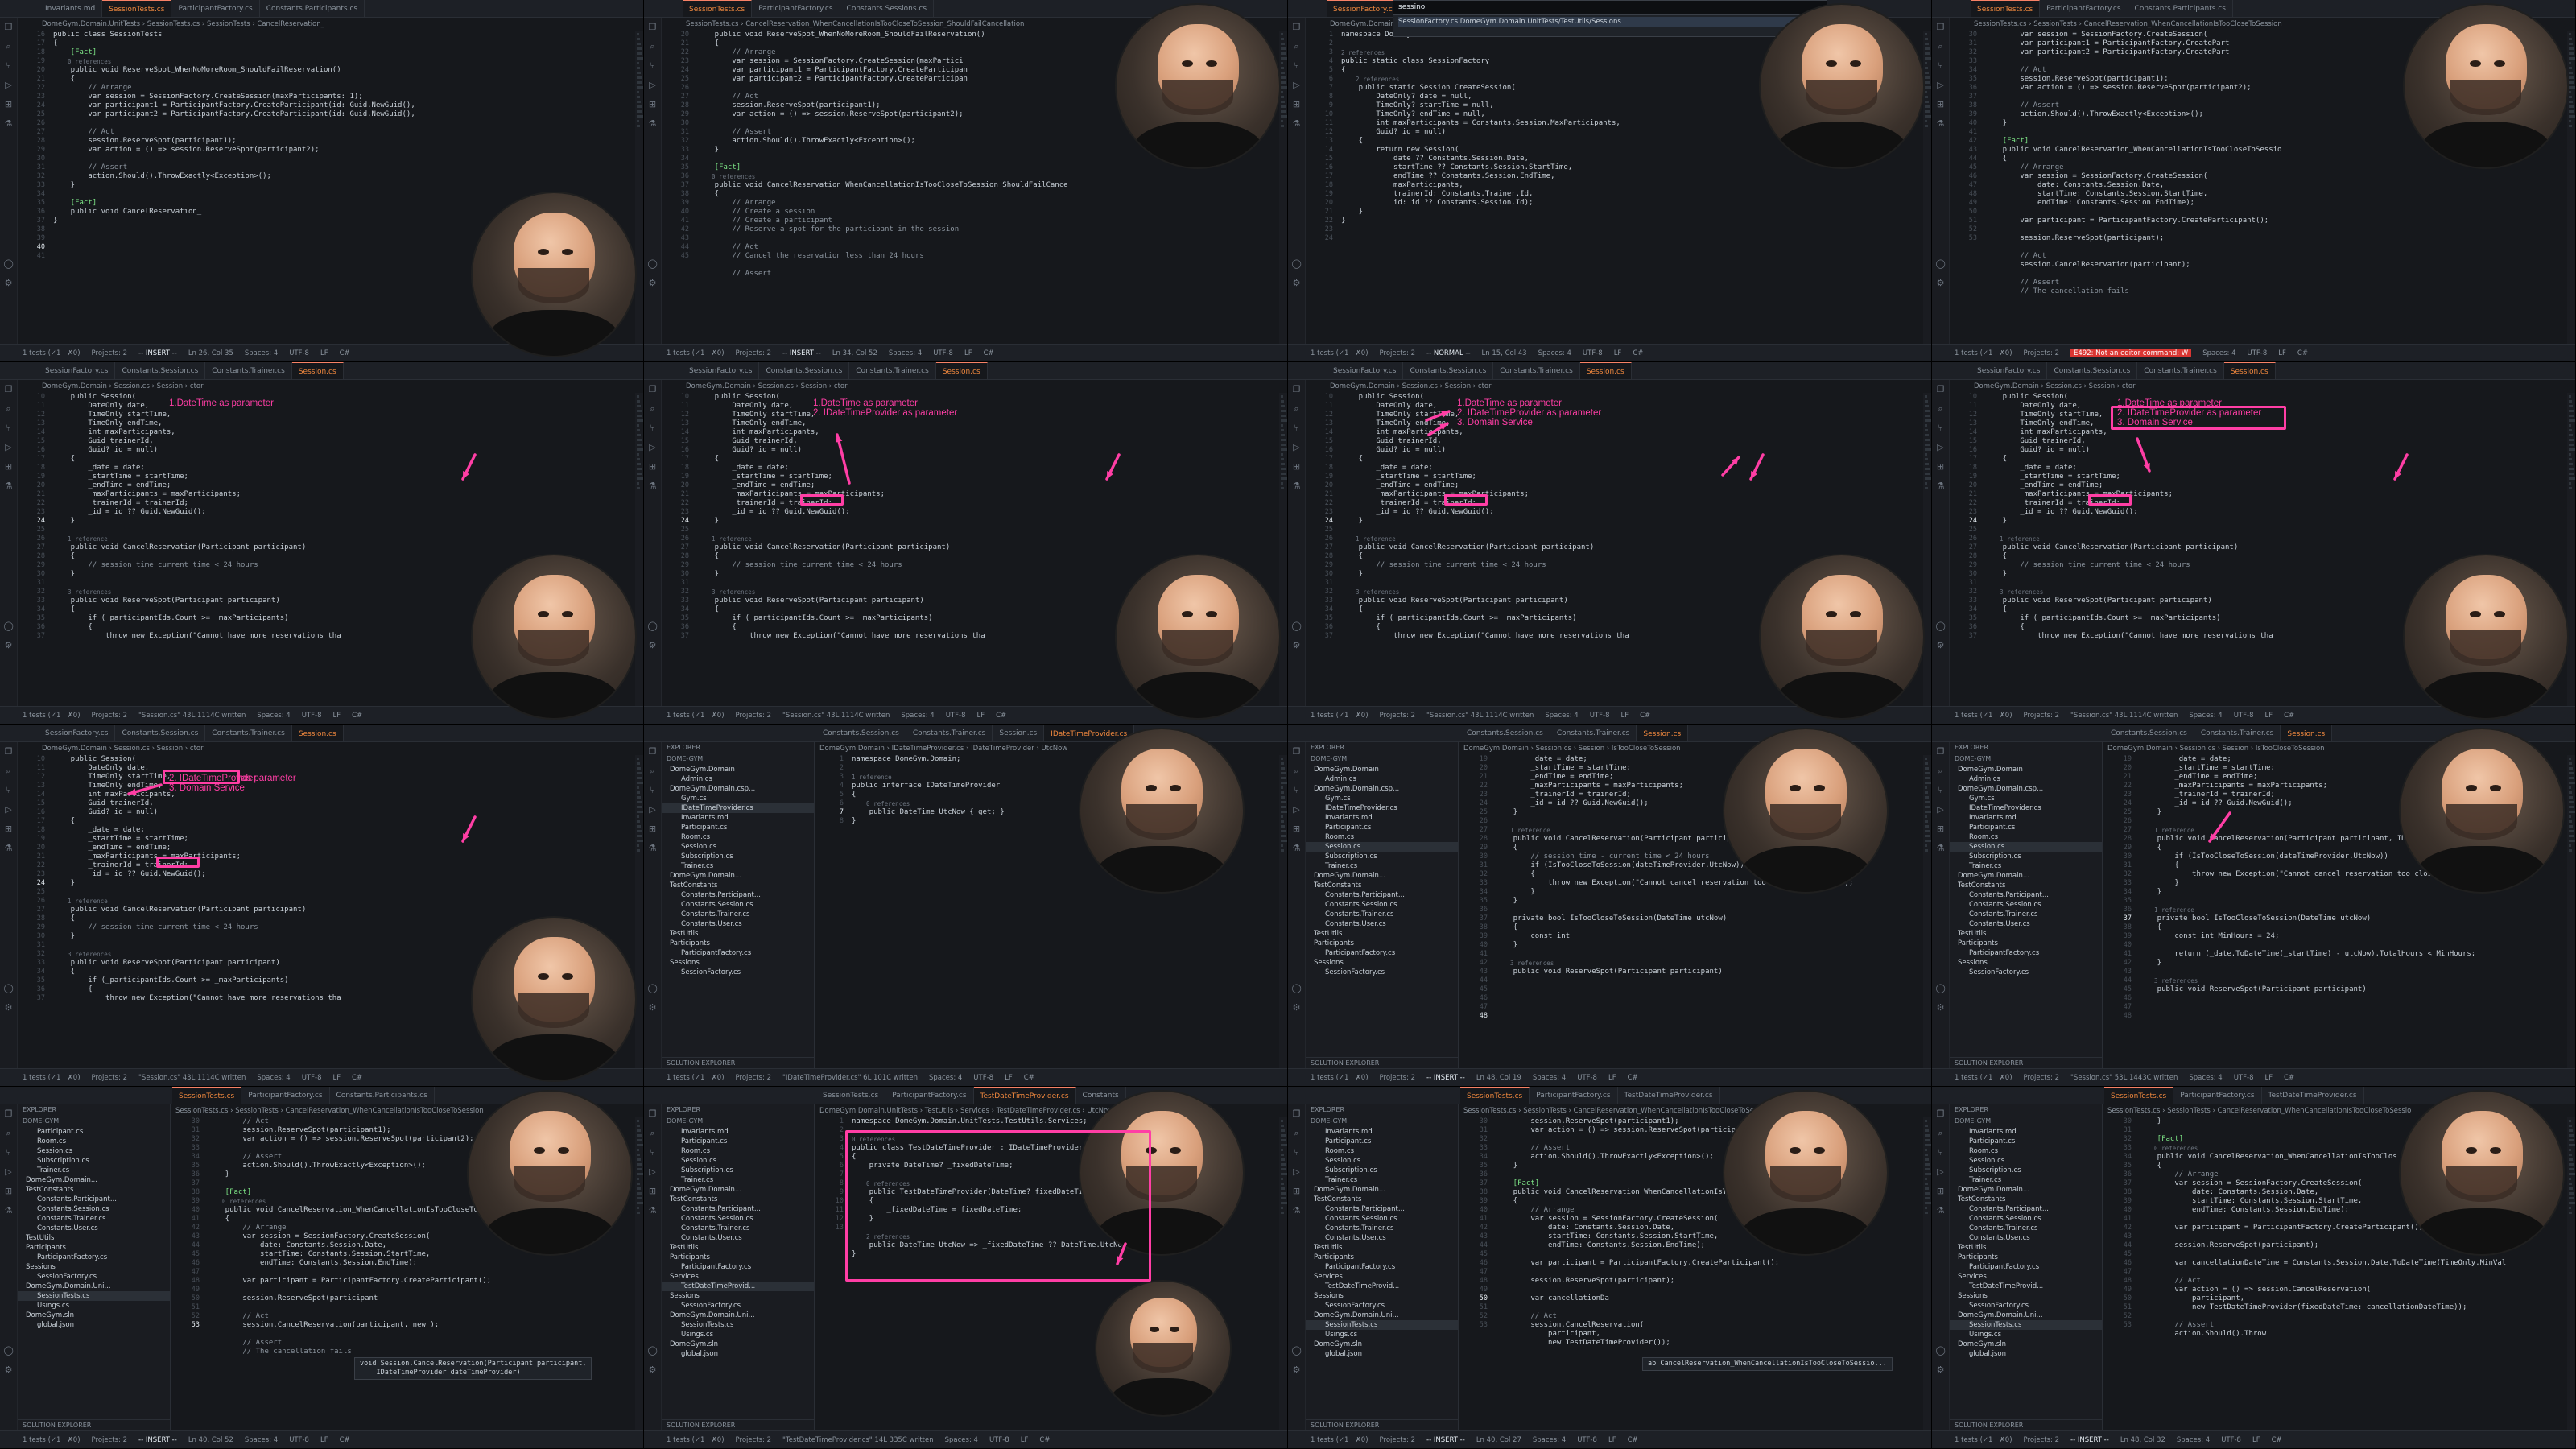 Image resolution: width=2576 pixels, height=1449 pixels. Describe the element at coordinates (2026, 1199) in the screenshot. I see `explorer-item: TestConstants` at that location.